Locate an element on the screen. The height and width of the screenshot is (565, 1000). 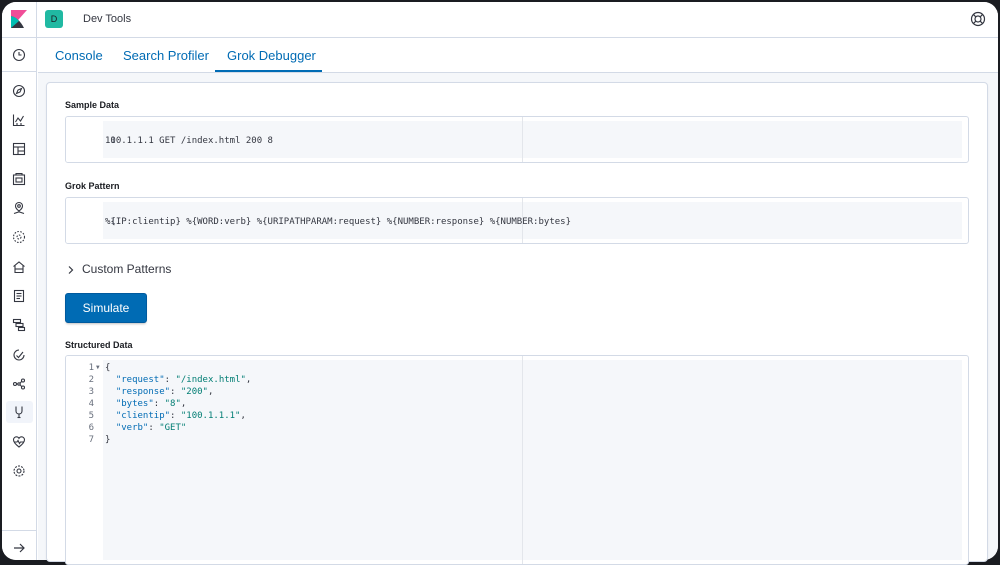
space-avatar: D is located at coordinates (54, 19).